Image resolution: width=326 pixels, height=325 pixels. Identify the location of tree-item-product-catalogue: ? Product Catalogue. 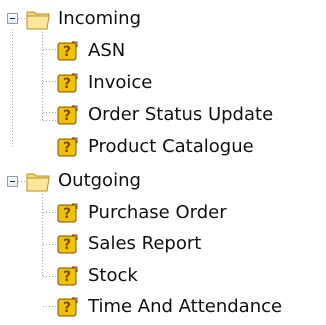
(163, 148).